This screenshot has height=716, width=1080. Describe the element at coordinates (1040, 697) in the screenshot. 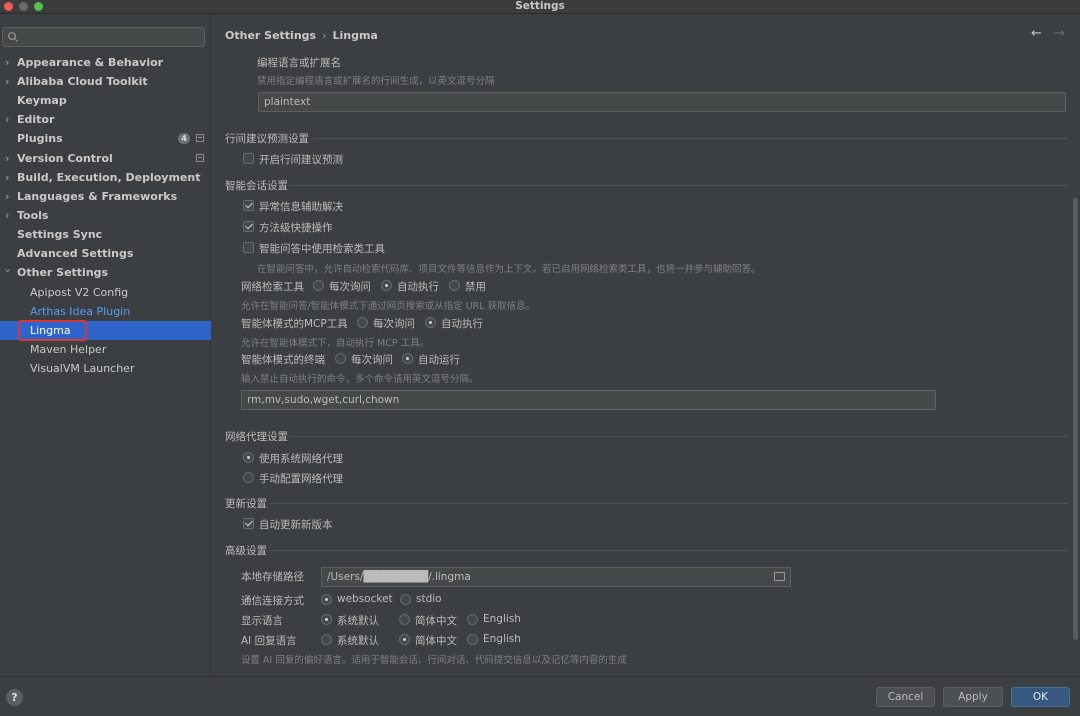

I see `ok-button: OK` at that location.